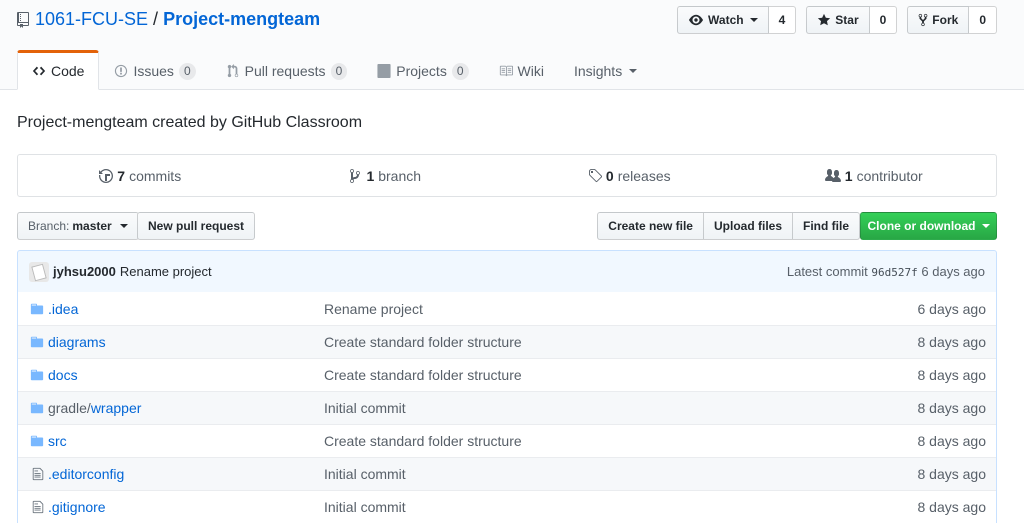 The width and height of the screenshot is (1024, 523). What do you see at coordinates (696, 20) in the screenshot?
I see `eye-icon` at bounding box center [696, 20].